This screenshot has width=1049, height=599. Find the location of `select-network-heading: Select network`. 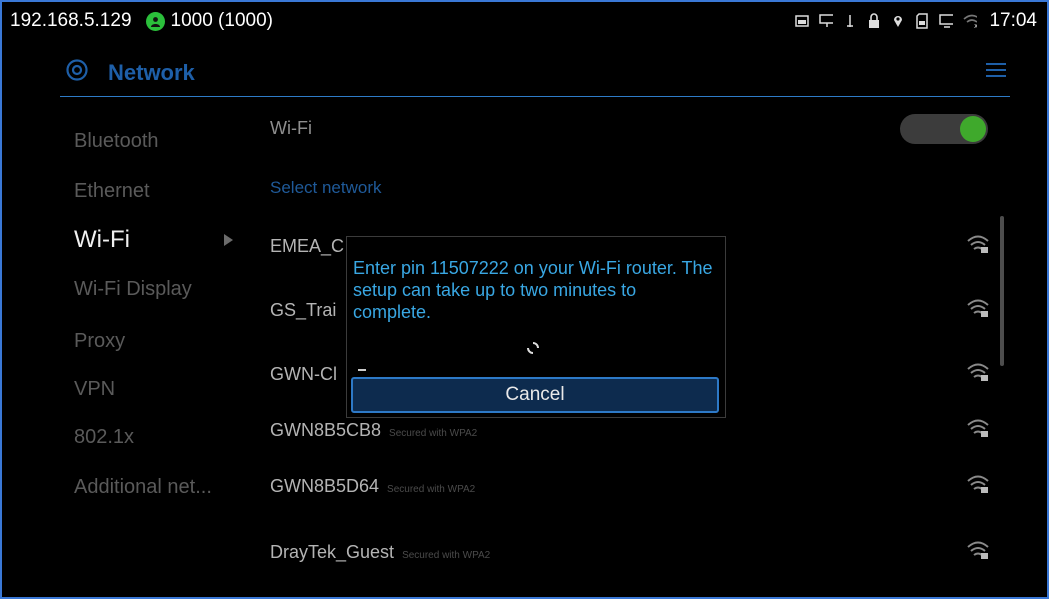

select-network-heading: Select network is located at coordinates (326, 187).